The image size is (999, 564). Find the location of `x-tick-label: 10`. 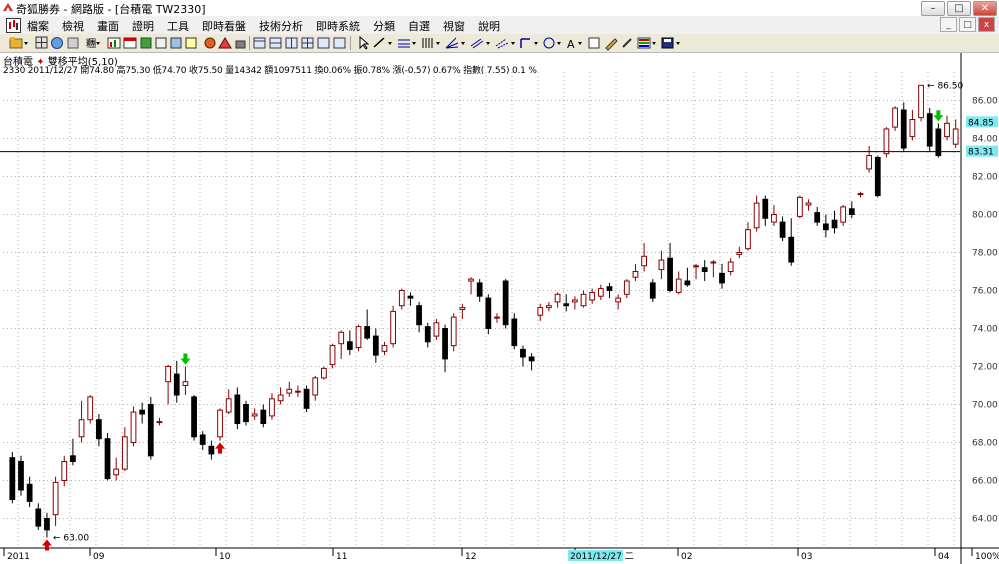

x-tick-label: 10 is located at coordinates (225, 557).